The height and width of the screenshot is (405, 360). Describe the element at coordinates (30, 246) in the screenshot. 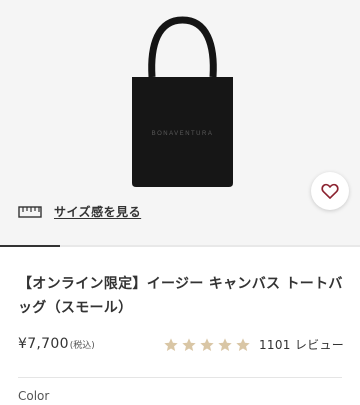

I see `carousel-indicator-active` at that location.